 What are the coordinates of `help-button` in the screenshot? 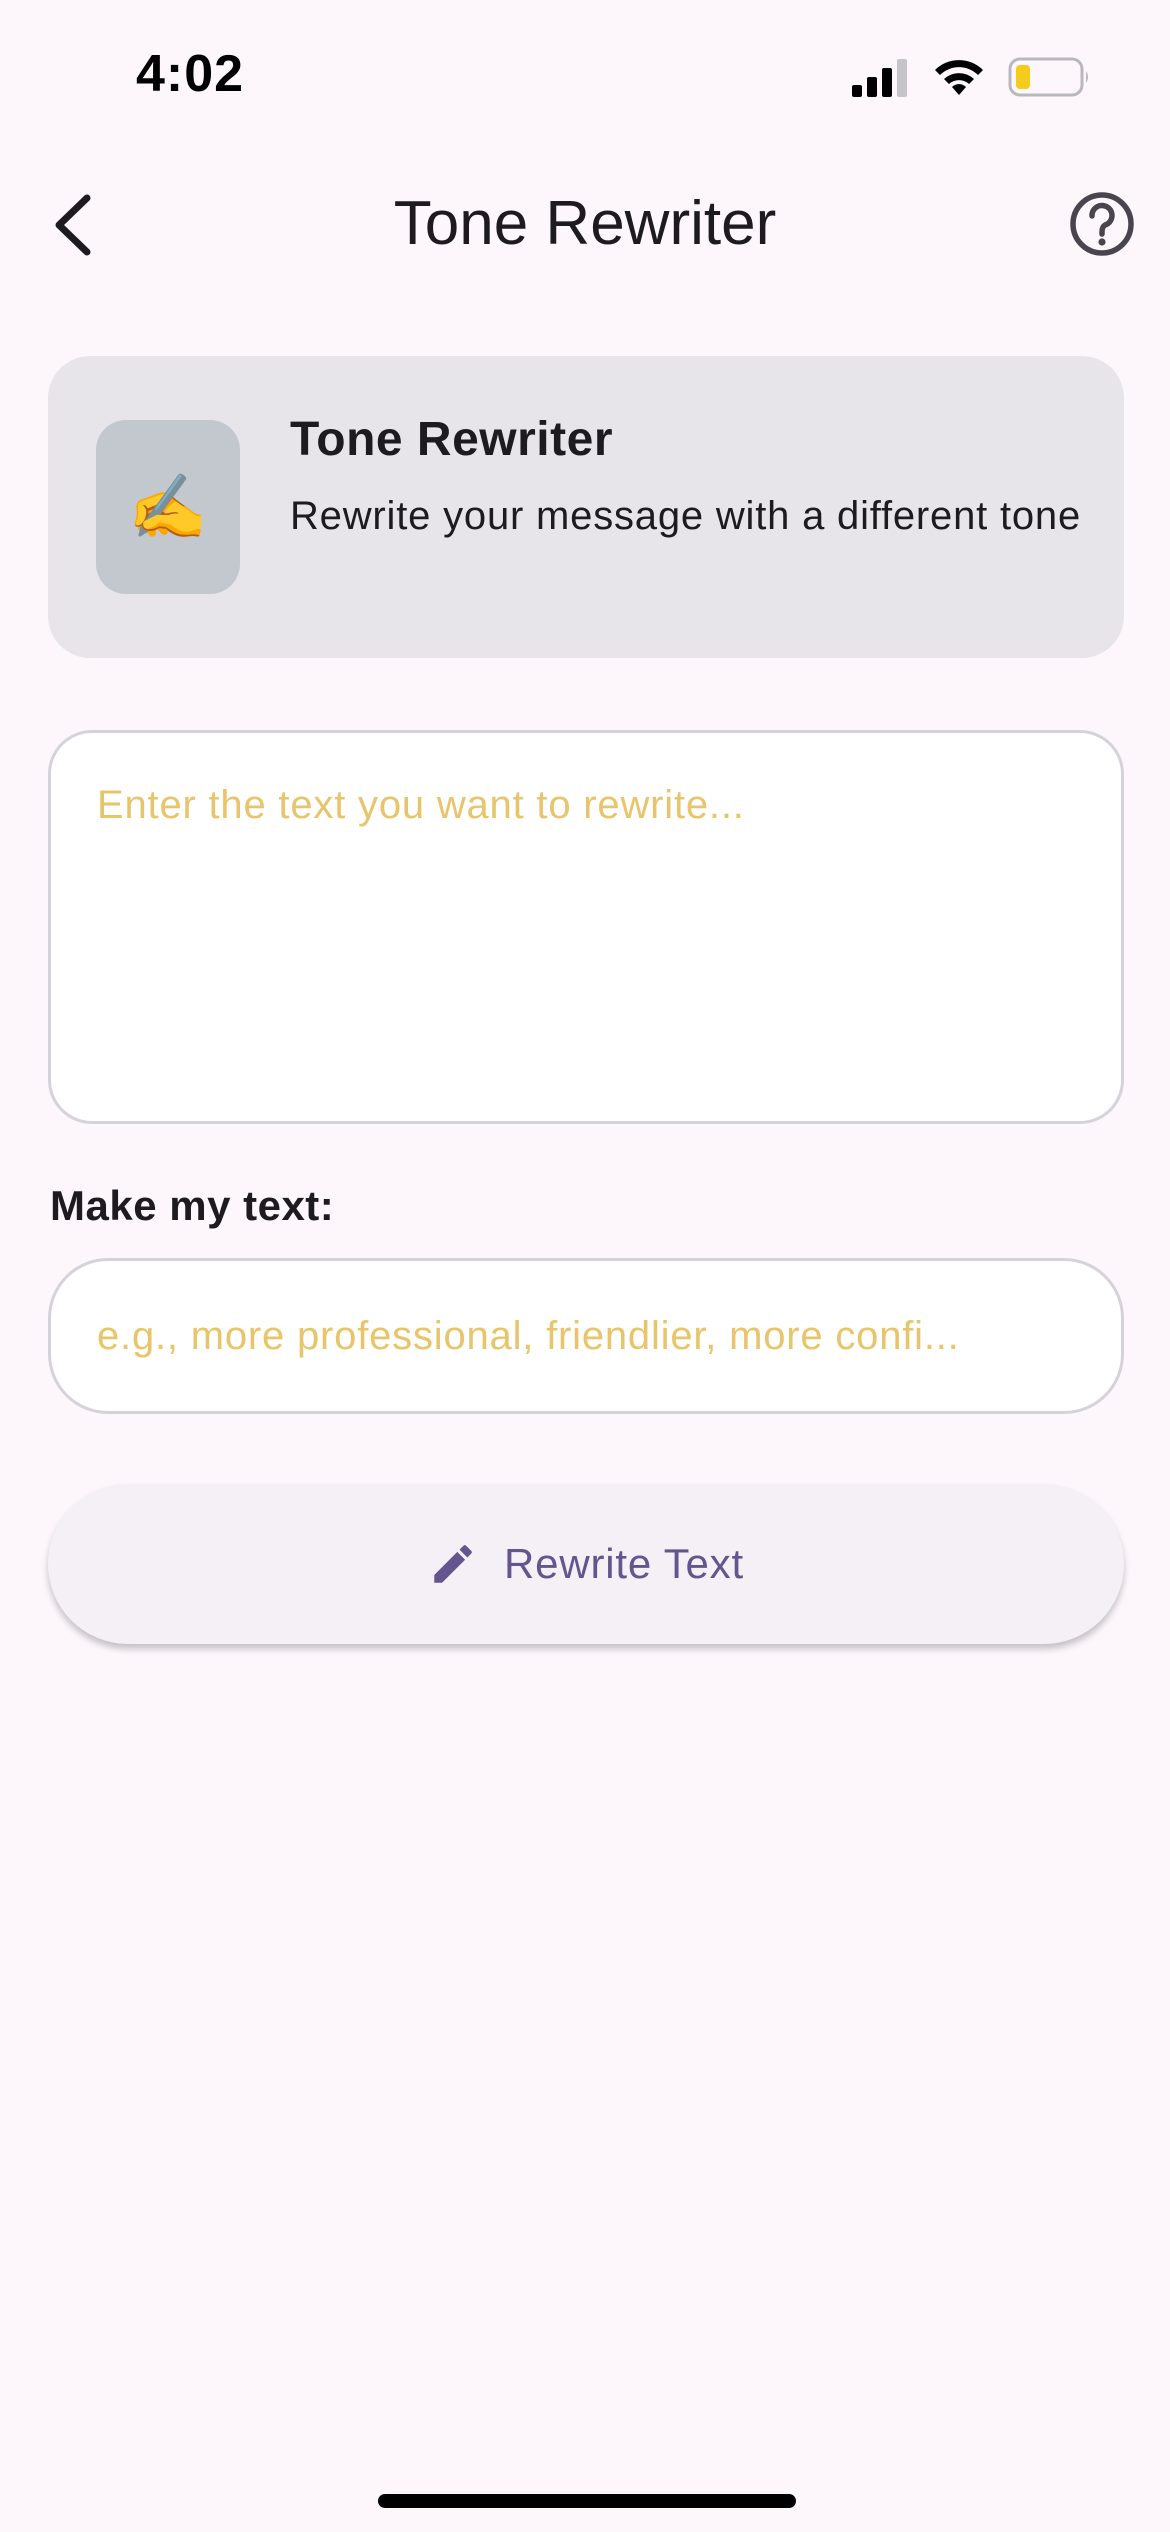 It's located at (1102, 224).